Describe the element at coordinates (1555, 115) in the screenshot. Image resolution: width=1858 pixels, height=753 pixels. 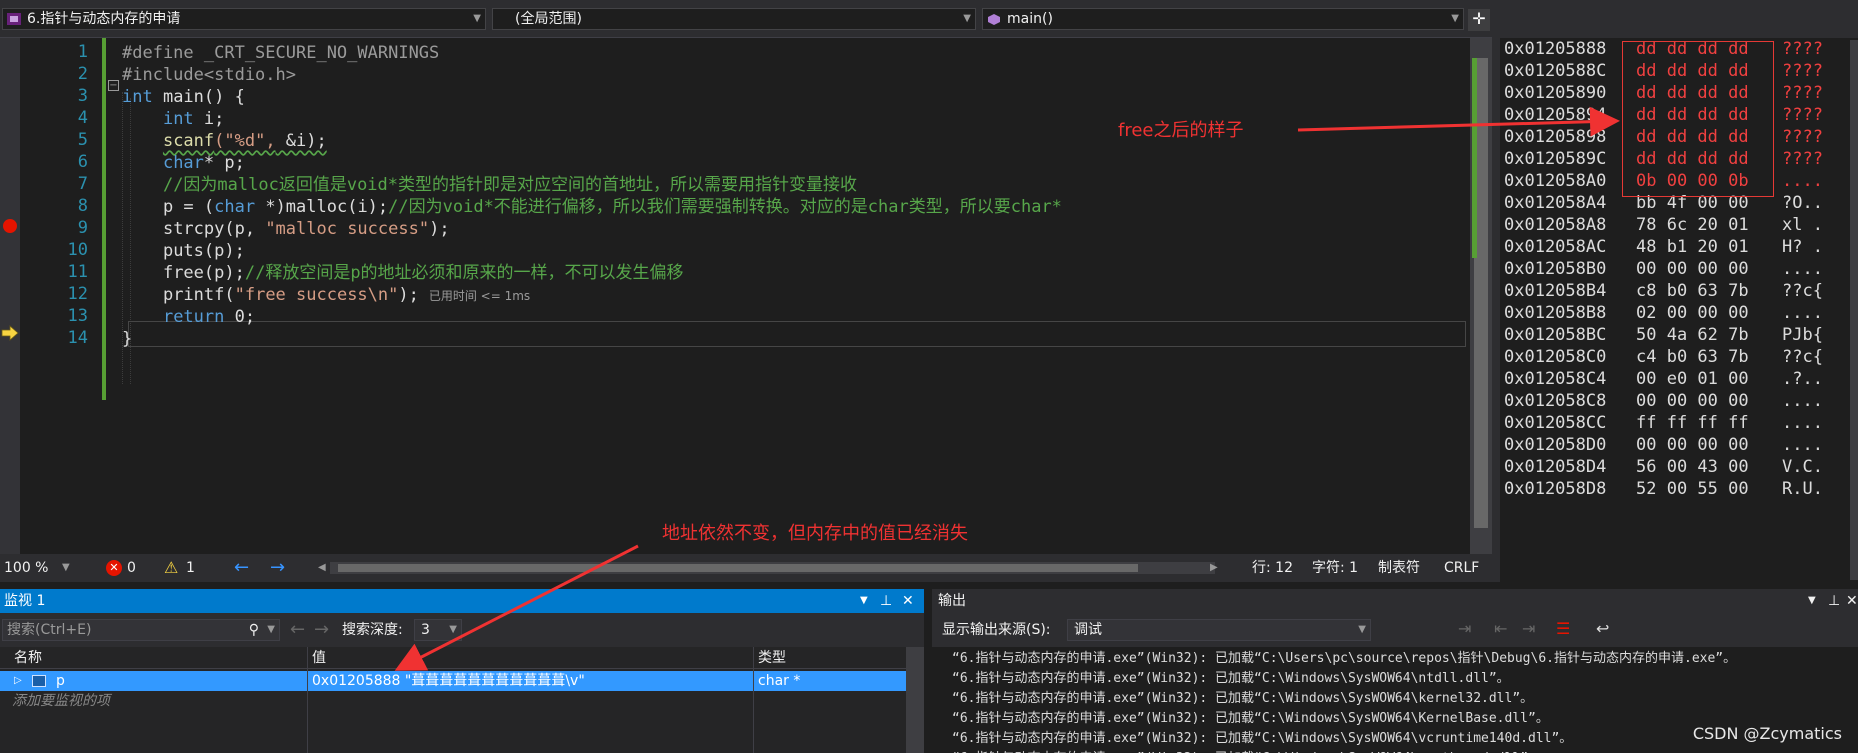
I see `memory-address: 0x01205894` at that location.